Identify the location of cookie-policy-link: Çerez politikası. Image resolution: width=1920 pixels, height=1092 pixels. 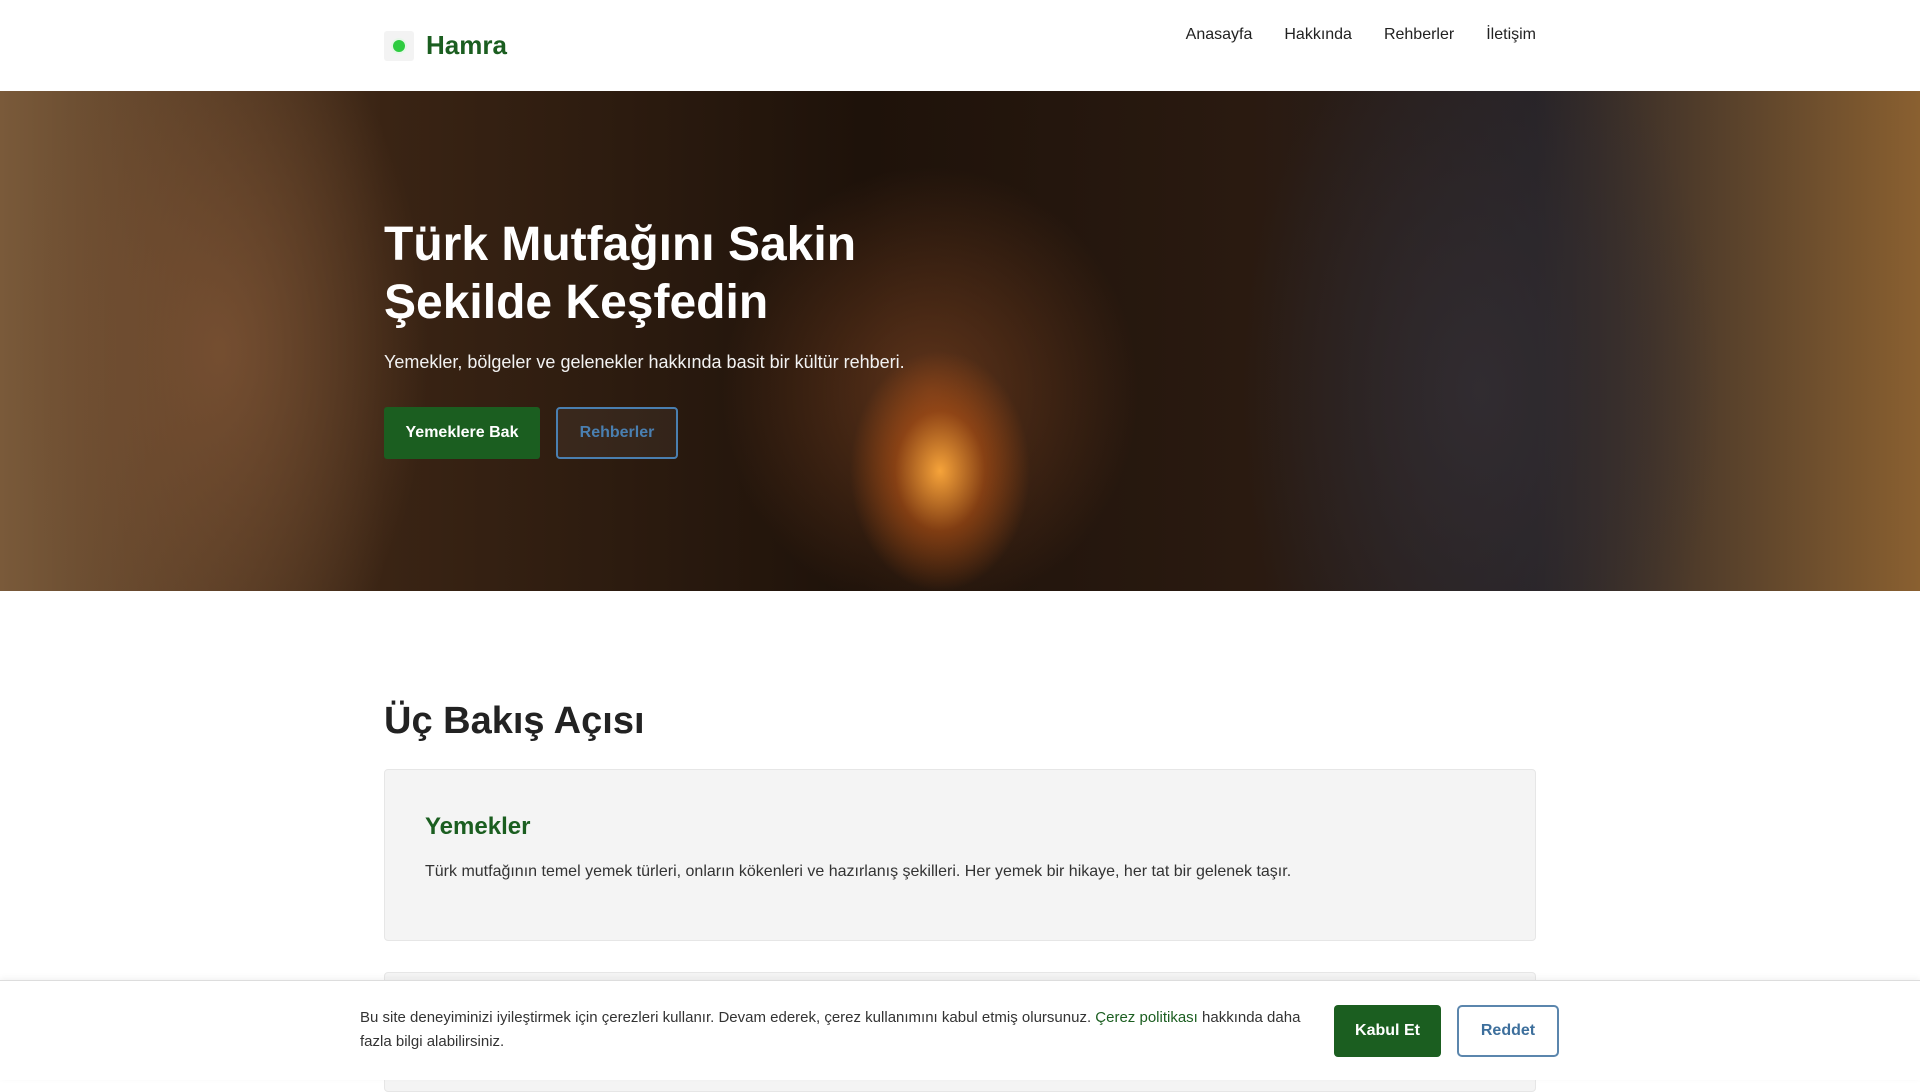
(1146, 1017).